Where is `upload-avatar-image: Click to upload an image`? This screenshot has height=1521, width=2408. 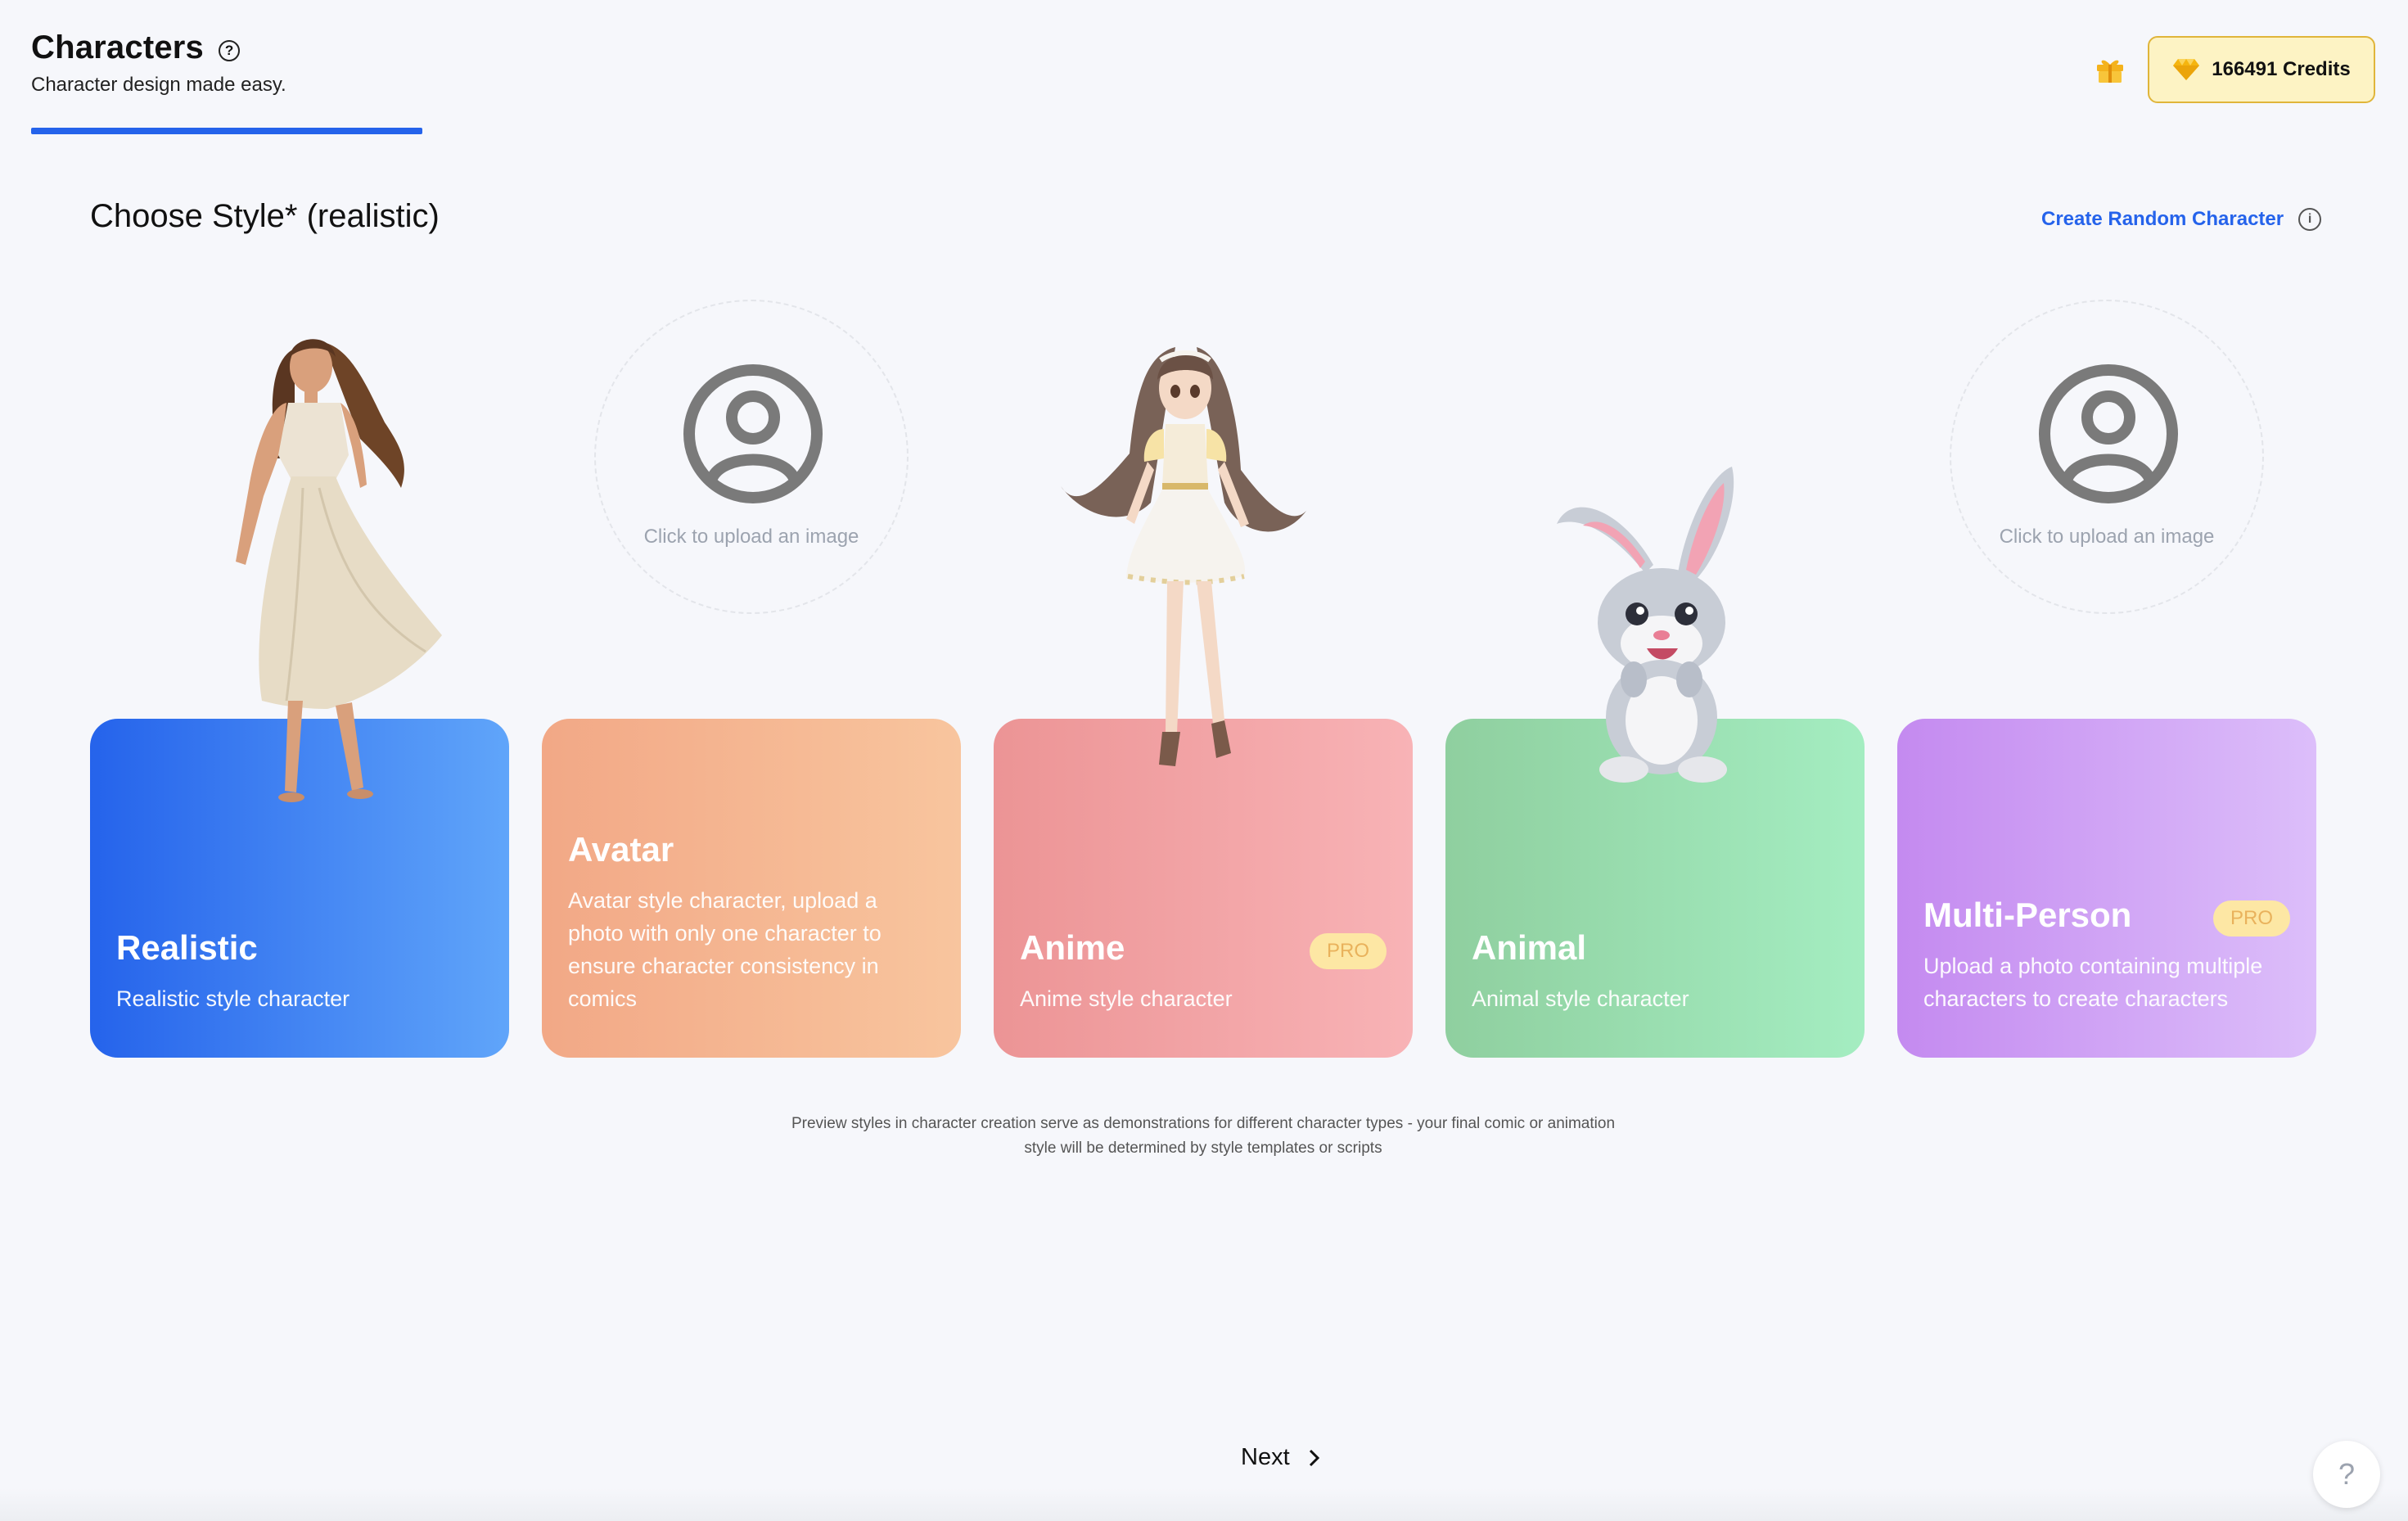
upload-avatar-image: Click to upload an image is located at coordinates (751, 457).